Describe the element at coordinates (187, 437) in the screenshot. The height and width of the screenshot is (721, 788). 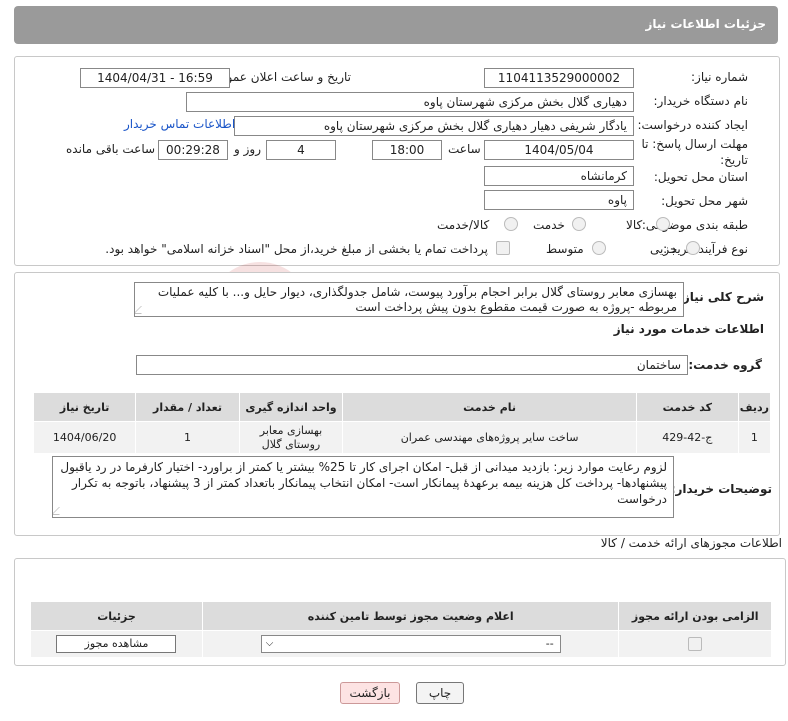
I see `cell-qty: 1` at that location.